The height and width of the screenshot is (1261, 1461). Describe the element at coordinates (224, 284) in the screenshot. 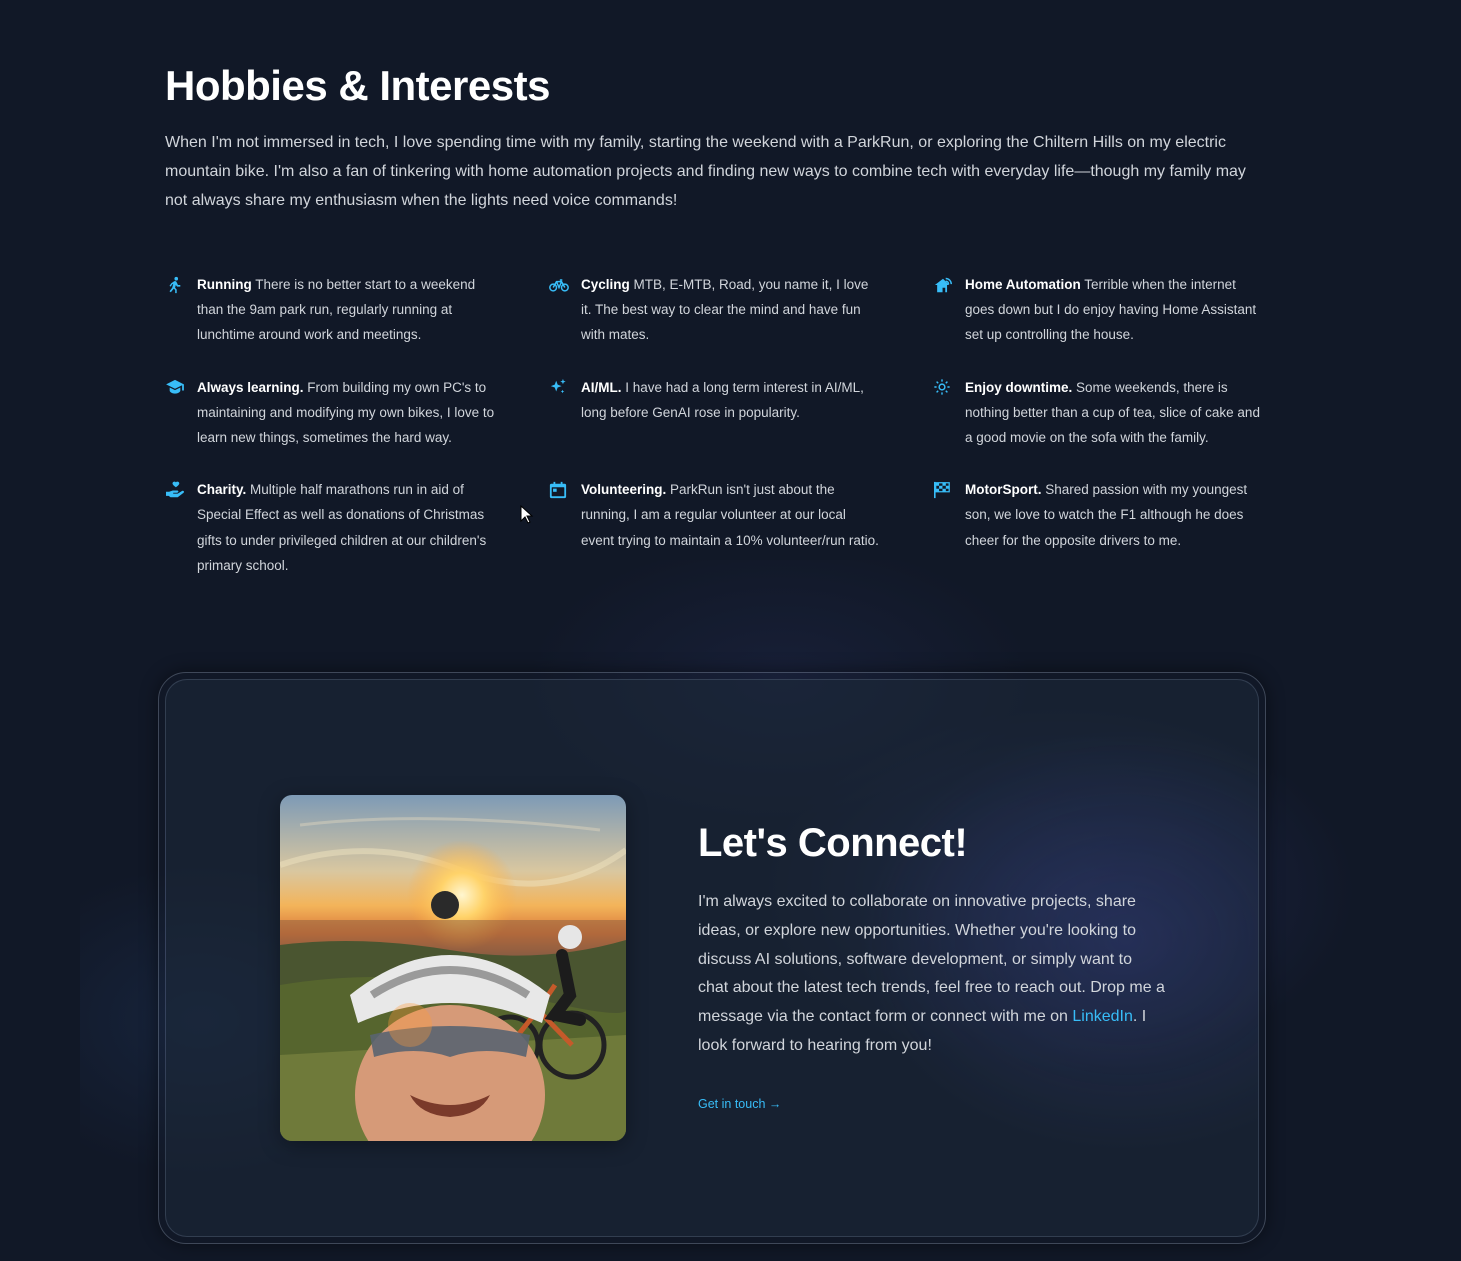

I see `hobby-title: Running` at that location.